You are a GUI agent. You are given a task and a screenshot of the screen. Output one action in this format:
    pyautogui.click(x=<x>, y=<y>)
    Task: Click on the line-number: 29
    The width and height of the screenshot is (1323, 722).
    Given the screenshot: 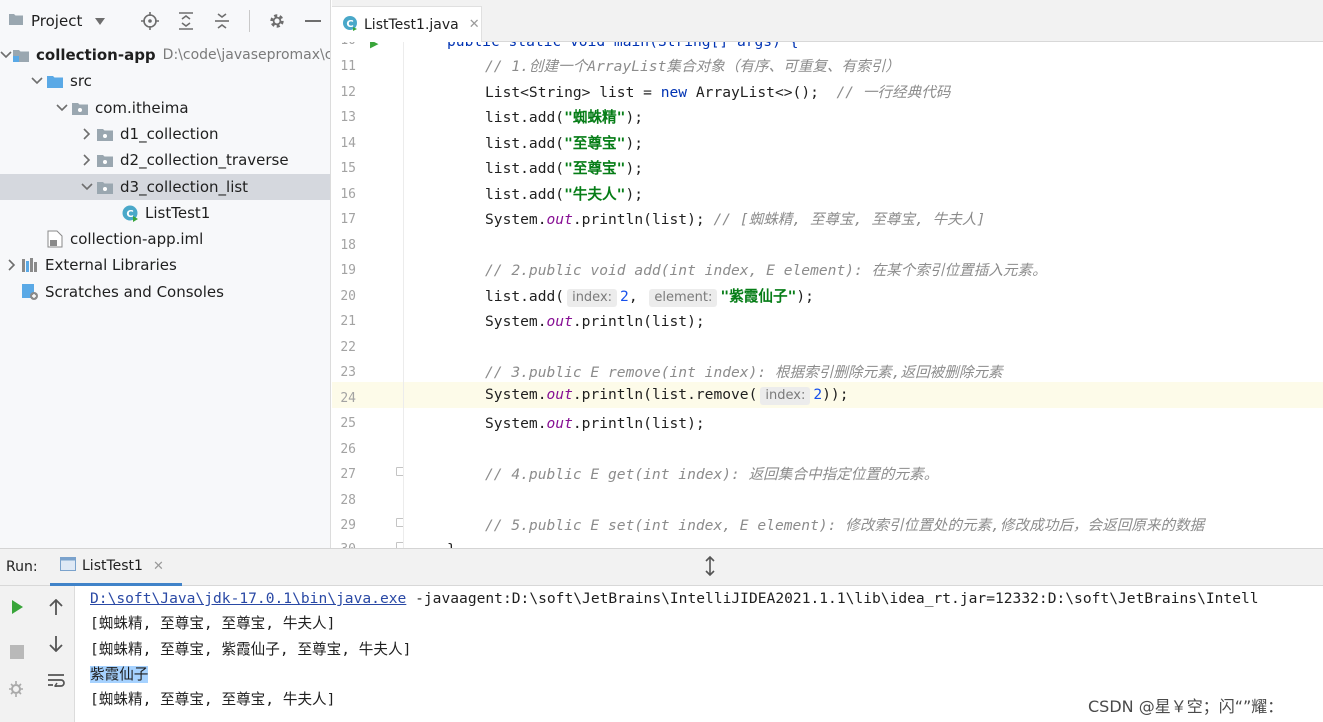 What is the action you would take?
    pyautogui.click(x=348, y=525)
    